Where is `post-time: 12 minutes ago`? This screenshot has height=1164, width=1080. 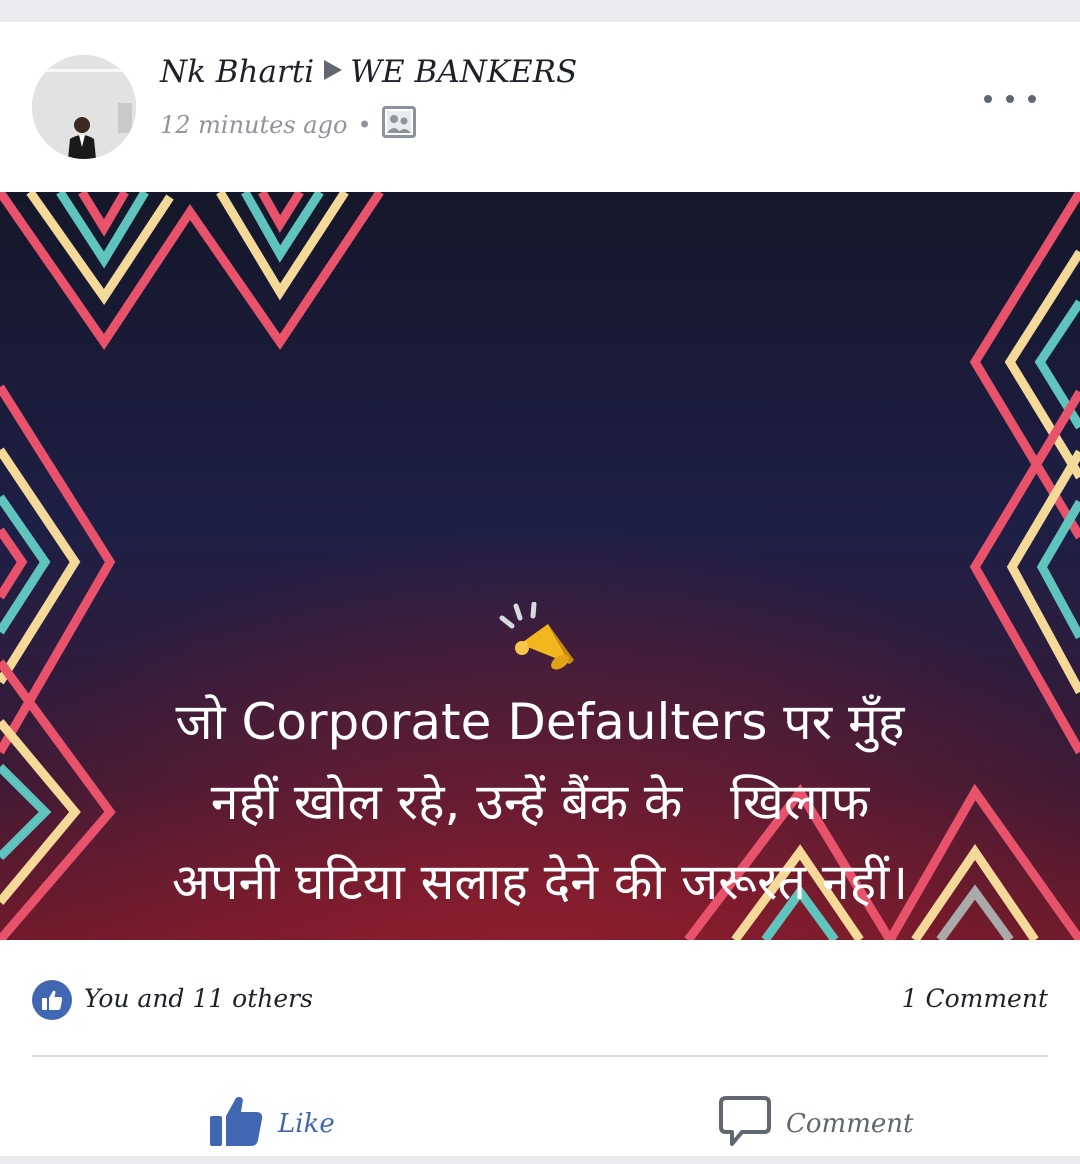
post-time: 12 minutes ago is located at coordinates (253, 125).